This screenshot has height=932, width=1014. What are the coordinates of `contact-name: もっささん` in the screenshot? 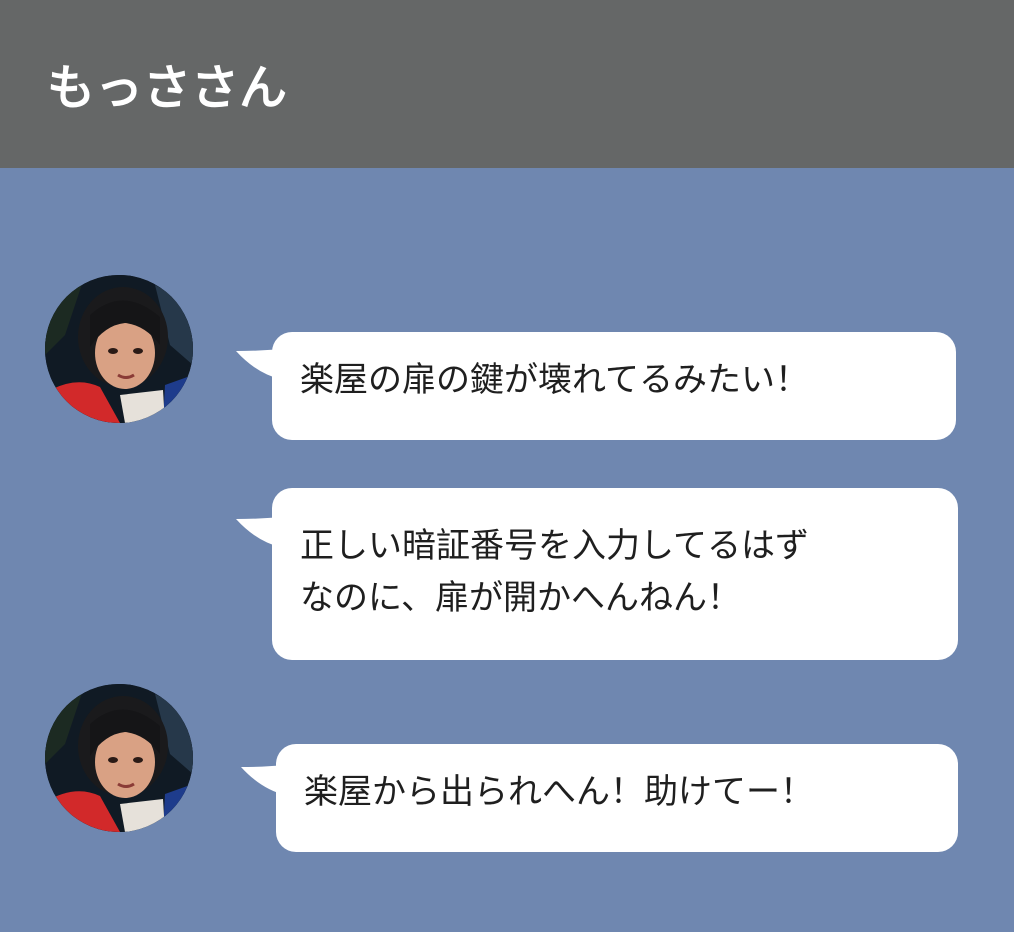 It's located at (167, 88).